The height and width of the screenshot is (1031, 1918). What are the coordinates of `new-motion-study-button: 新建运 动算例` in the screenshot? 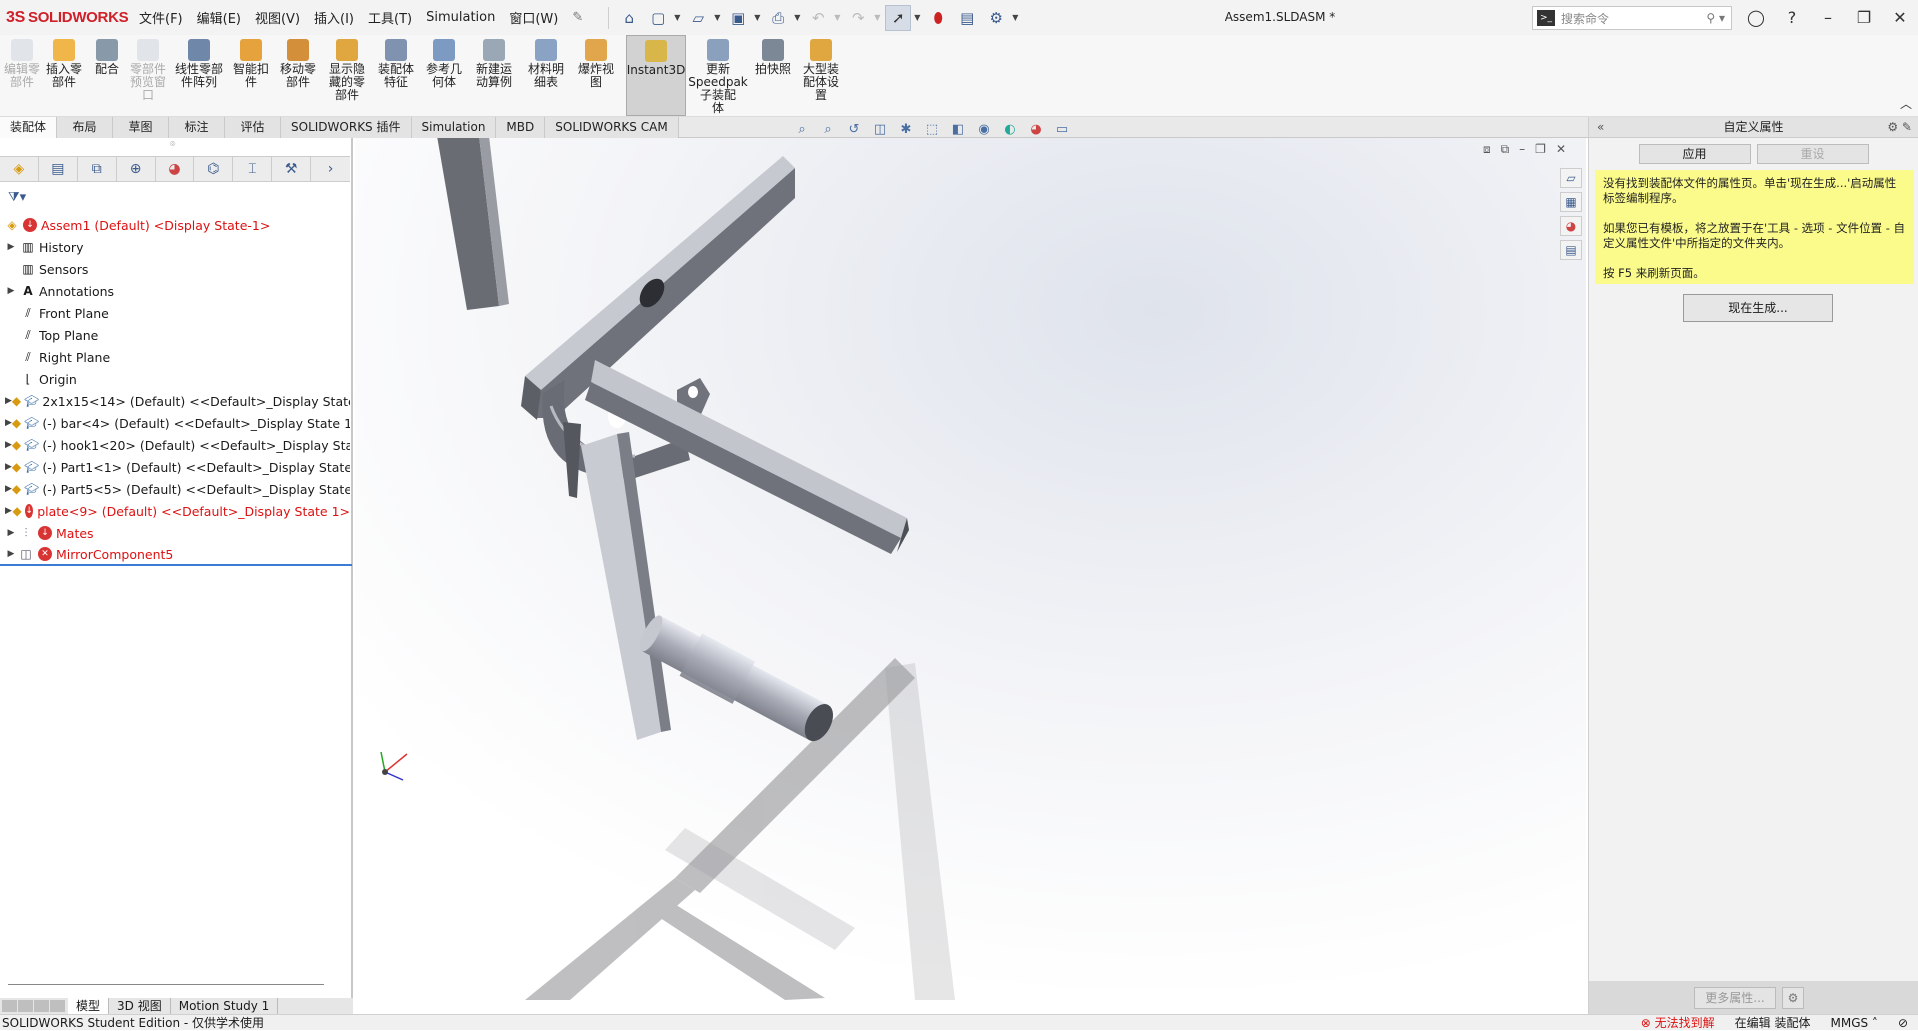 It's located at (494, 75).